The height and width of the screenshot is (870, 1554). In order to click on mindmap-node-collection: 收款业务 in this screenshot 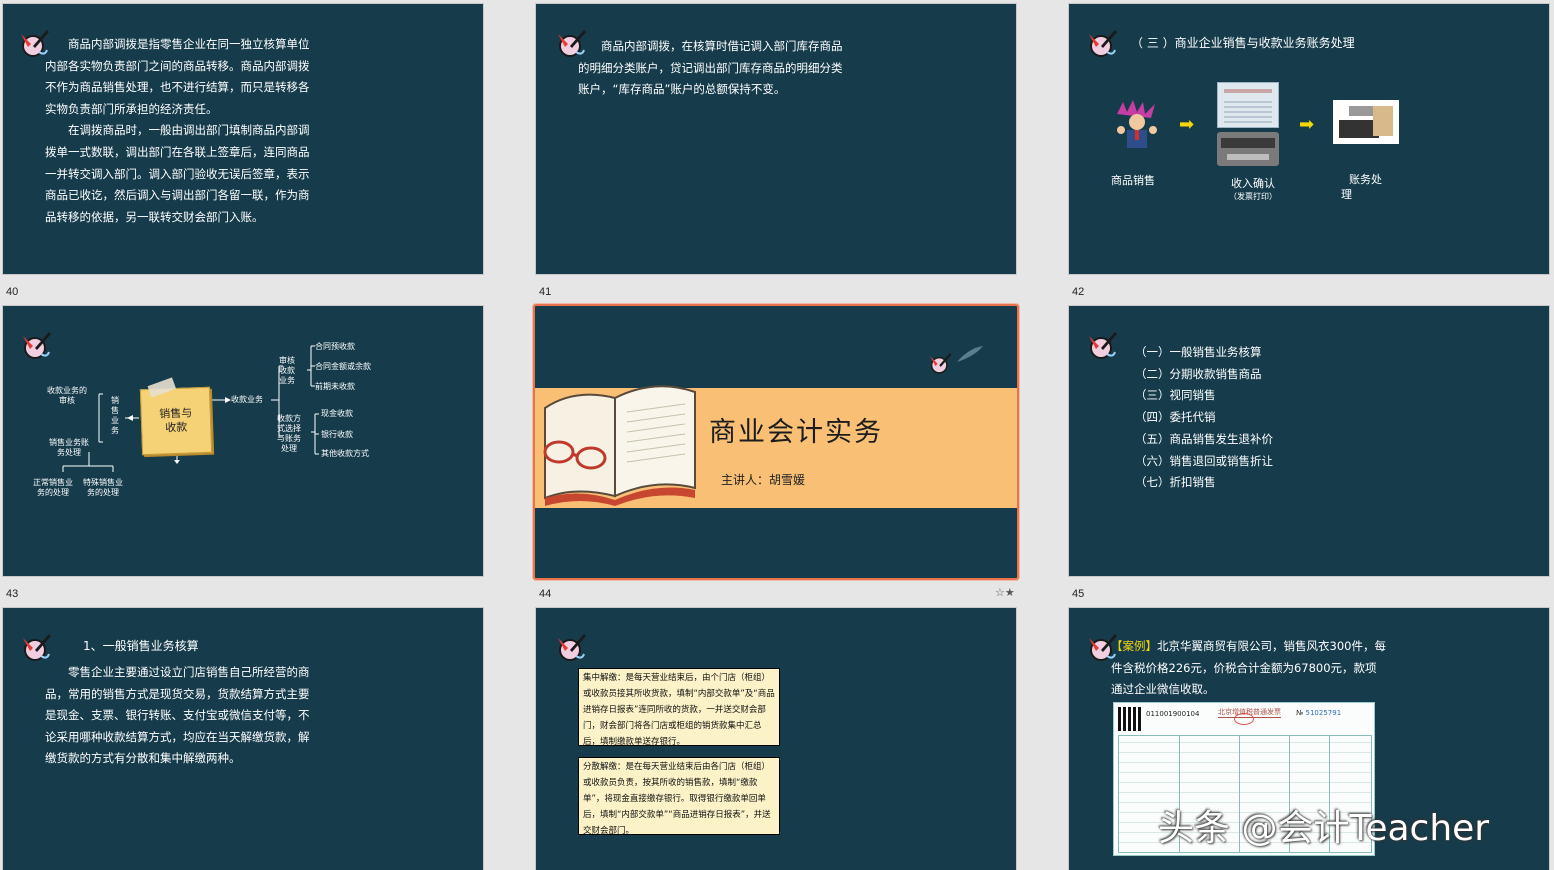, I will do `click(247, 399)`.